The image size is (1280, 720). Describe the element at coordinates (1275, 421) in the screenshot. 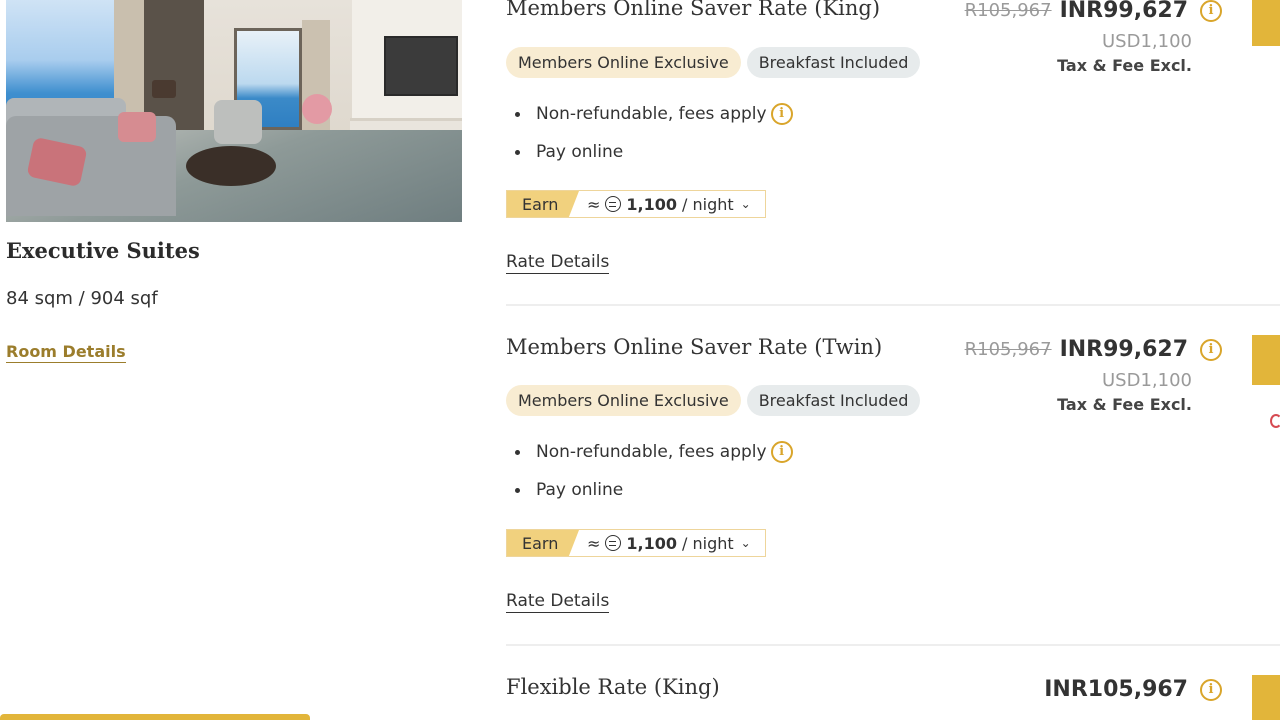

I see `heart-icon` at that location.